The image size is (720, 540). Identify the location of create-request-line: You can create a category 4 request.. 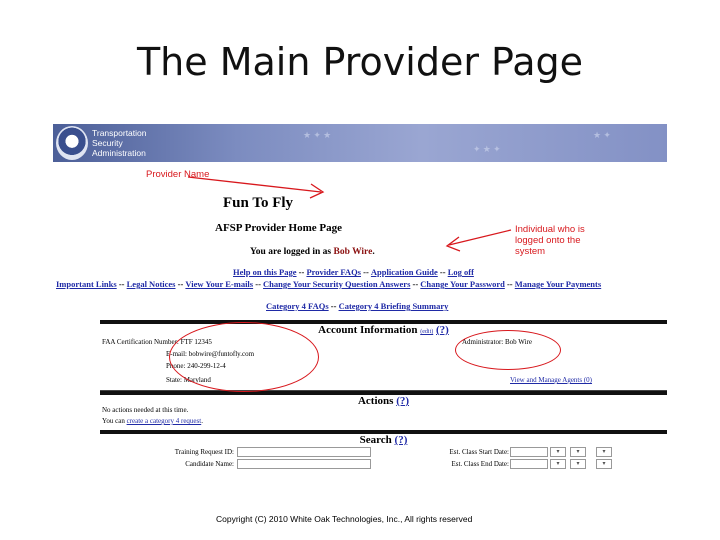
(152, 421).